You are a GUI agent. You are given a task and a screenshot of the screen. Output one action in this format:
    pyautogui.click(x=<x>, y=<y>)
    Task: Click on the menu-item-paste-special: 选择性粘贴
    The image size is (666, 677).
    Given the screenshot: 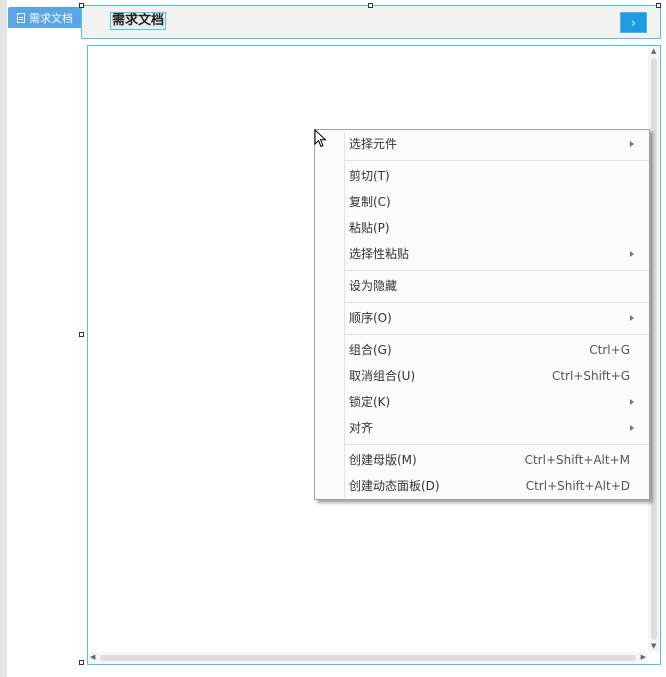 What is the action you would take?
    pyautogui.click(x=482, y=254)
    